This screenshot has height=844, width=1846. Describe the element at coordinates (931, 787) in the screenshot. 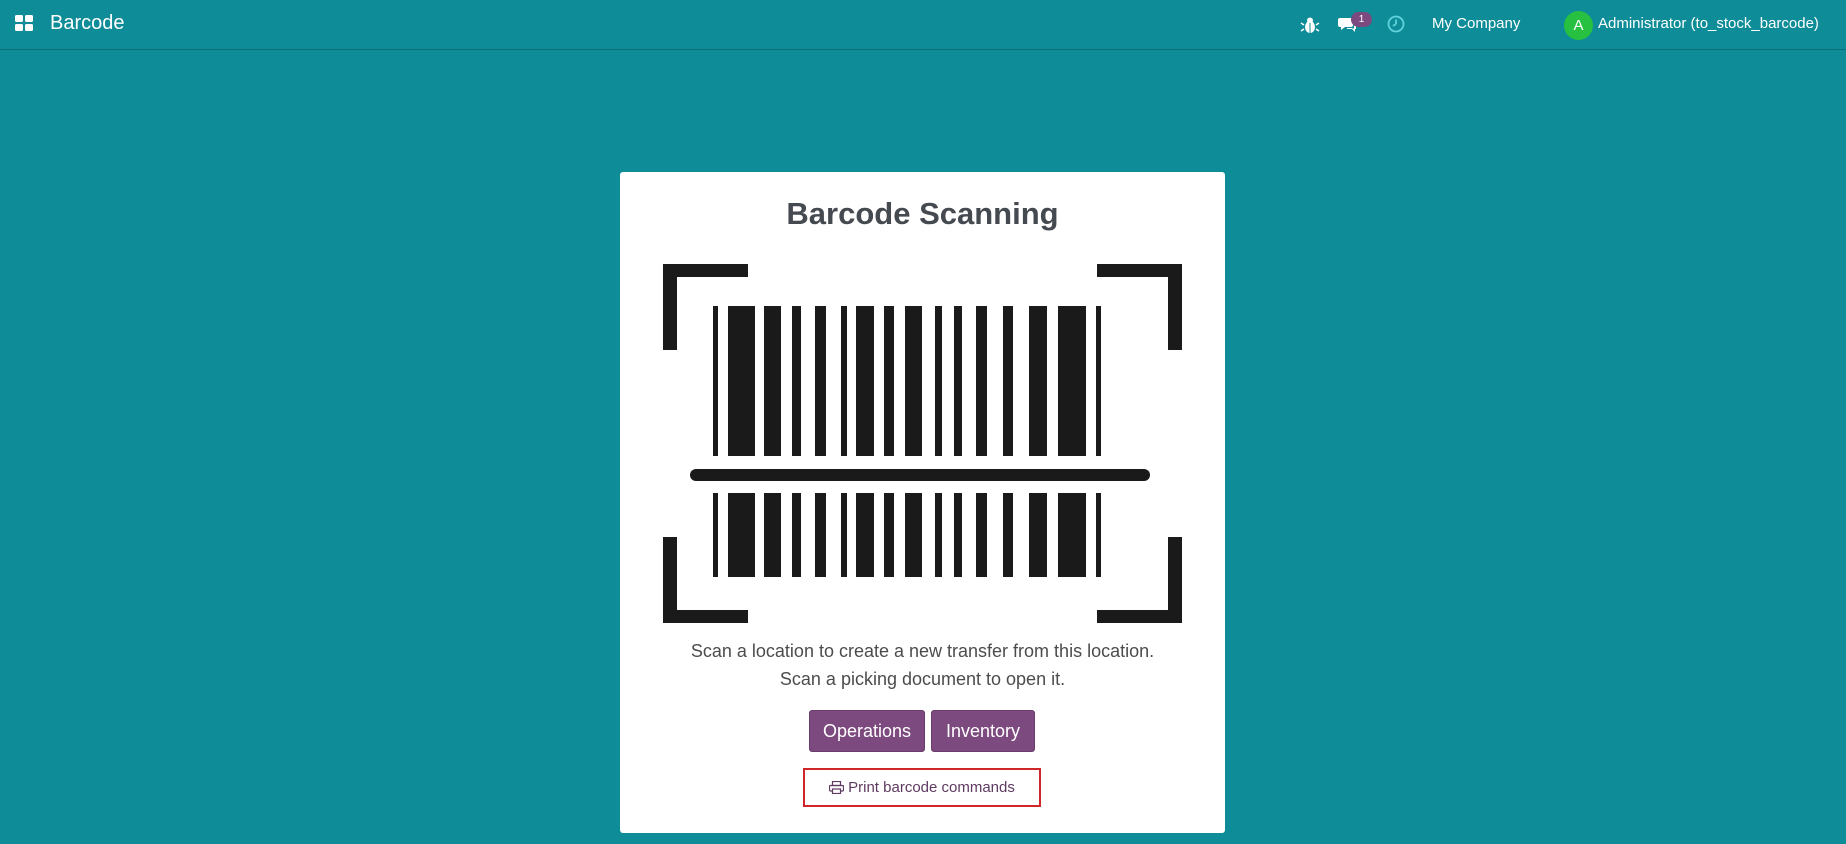

I see `print-link-label: Print barcode commands` at that location.